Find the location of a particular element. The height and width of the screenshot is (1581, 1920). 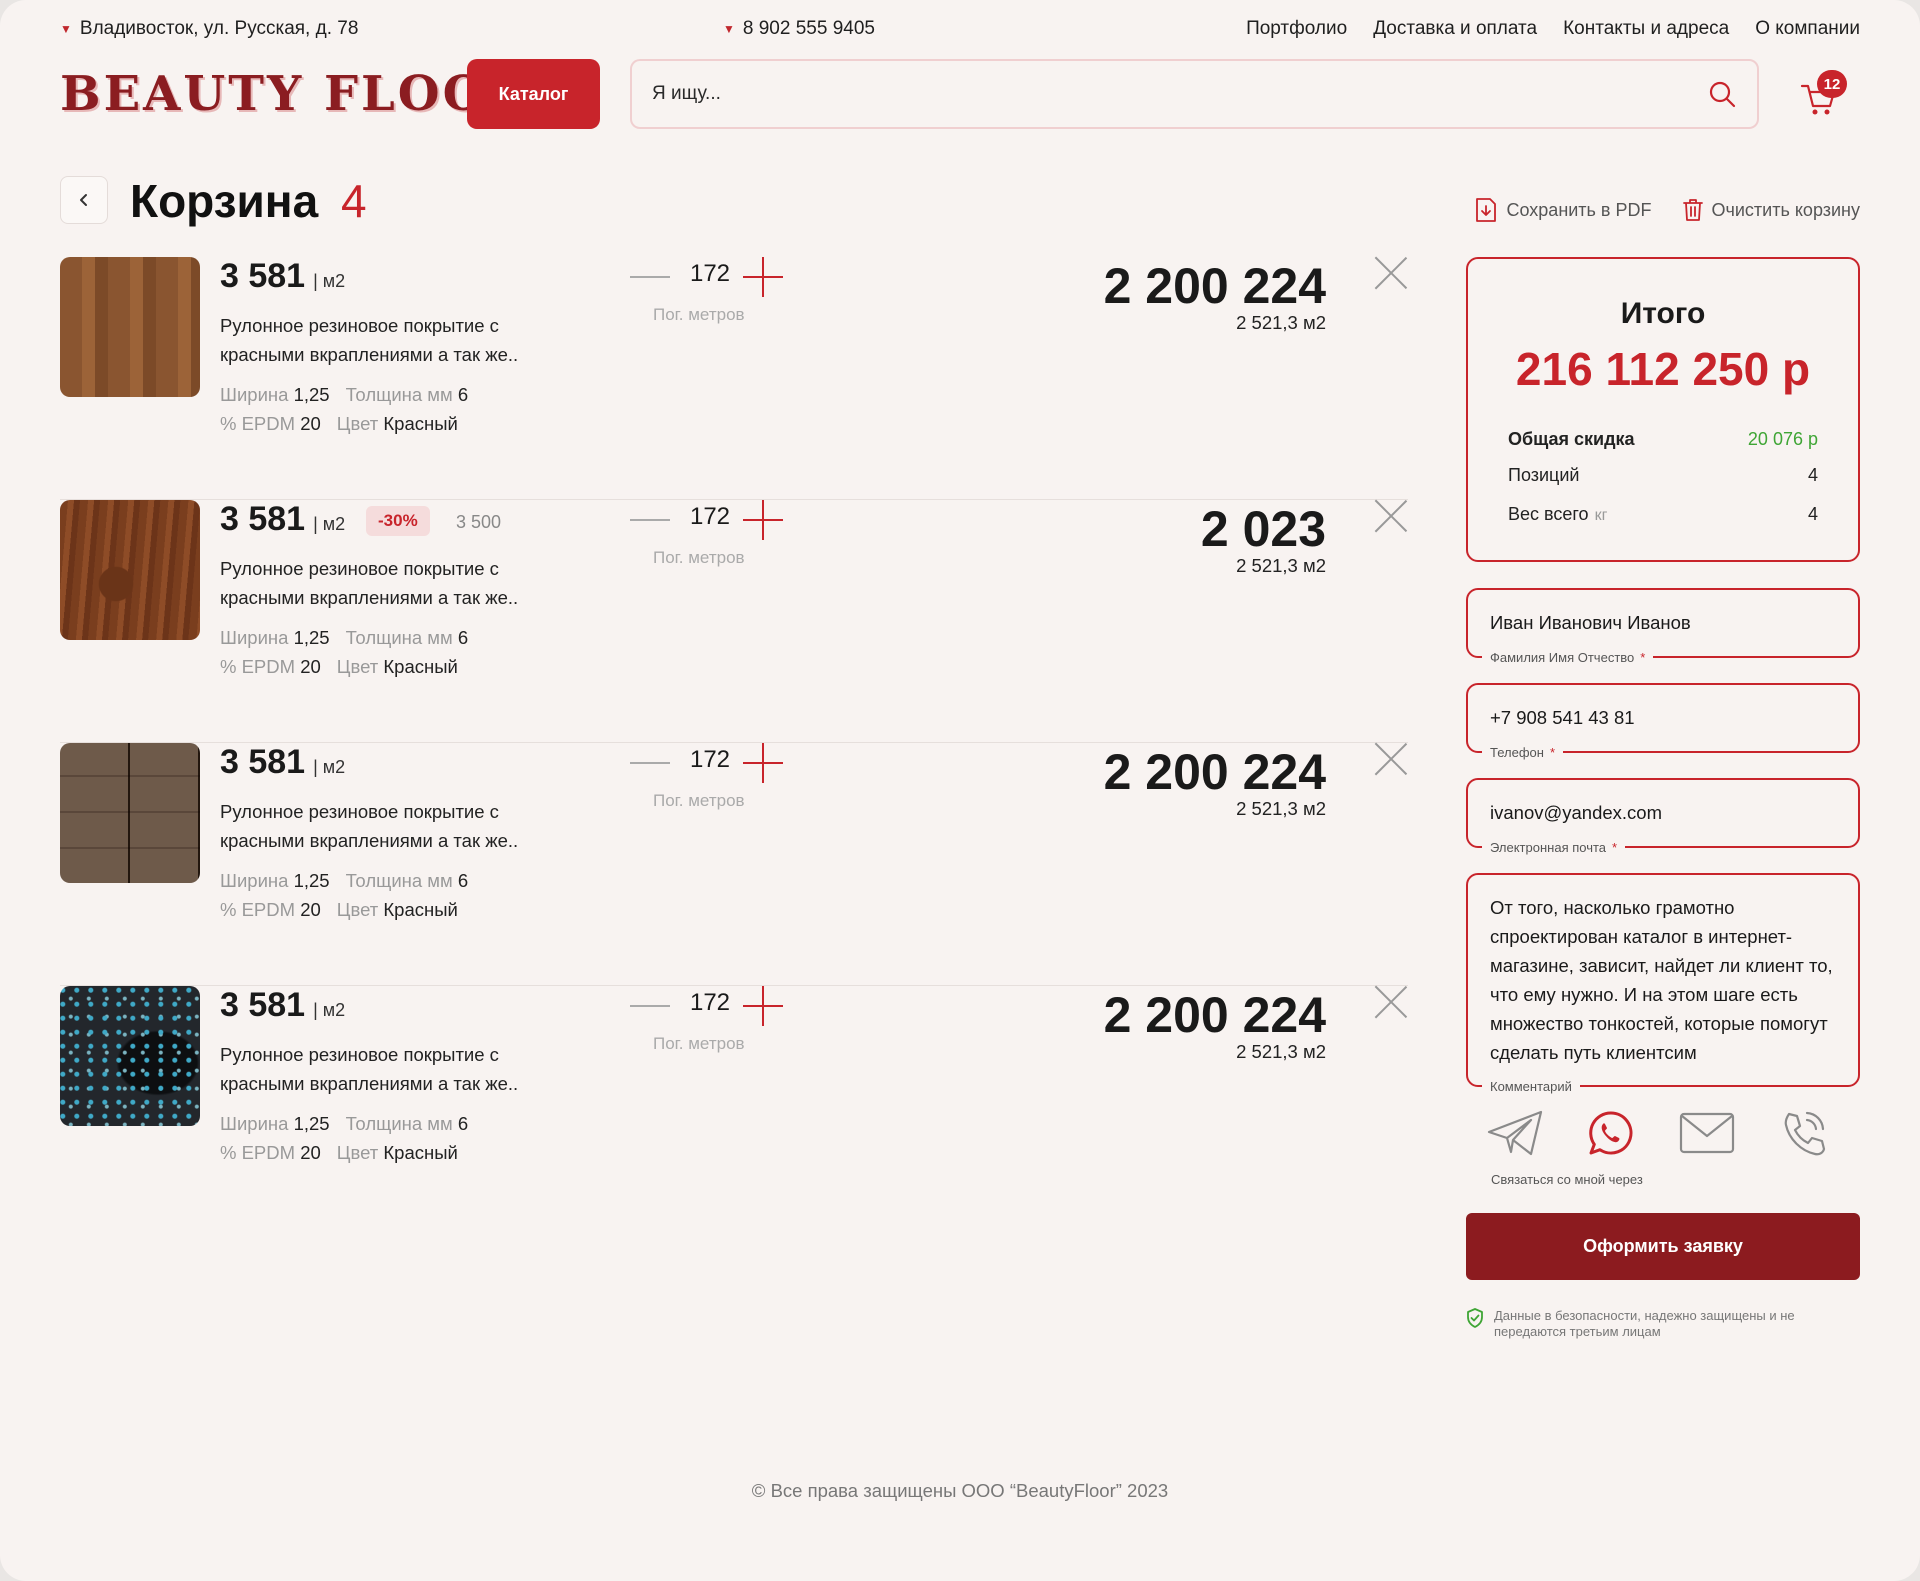

chevron-left-icon is located at coordinates (83, 200).